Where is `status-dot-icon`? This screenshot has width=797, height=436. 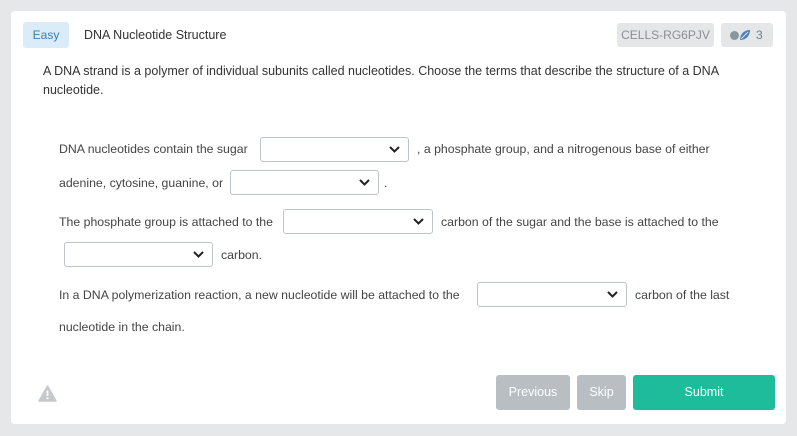
status-dot-icon is located at coordinates (734, 35).